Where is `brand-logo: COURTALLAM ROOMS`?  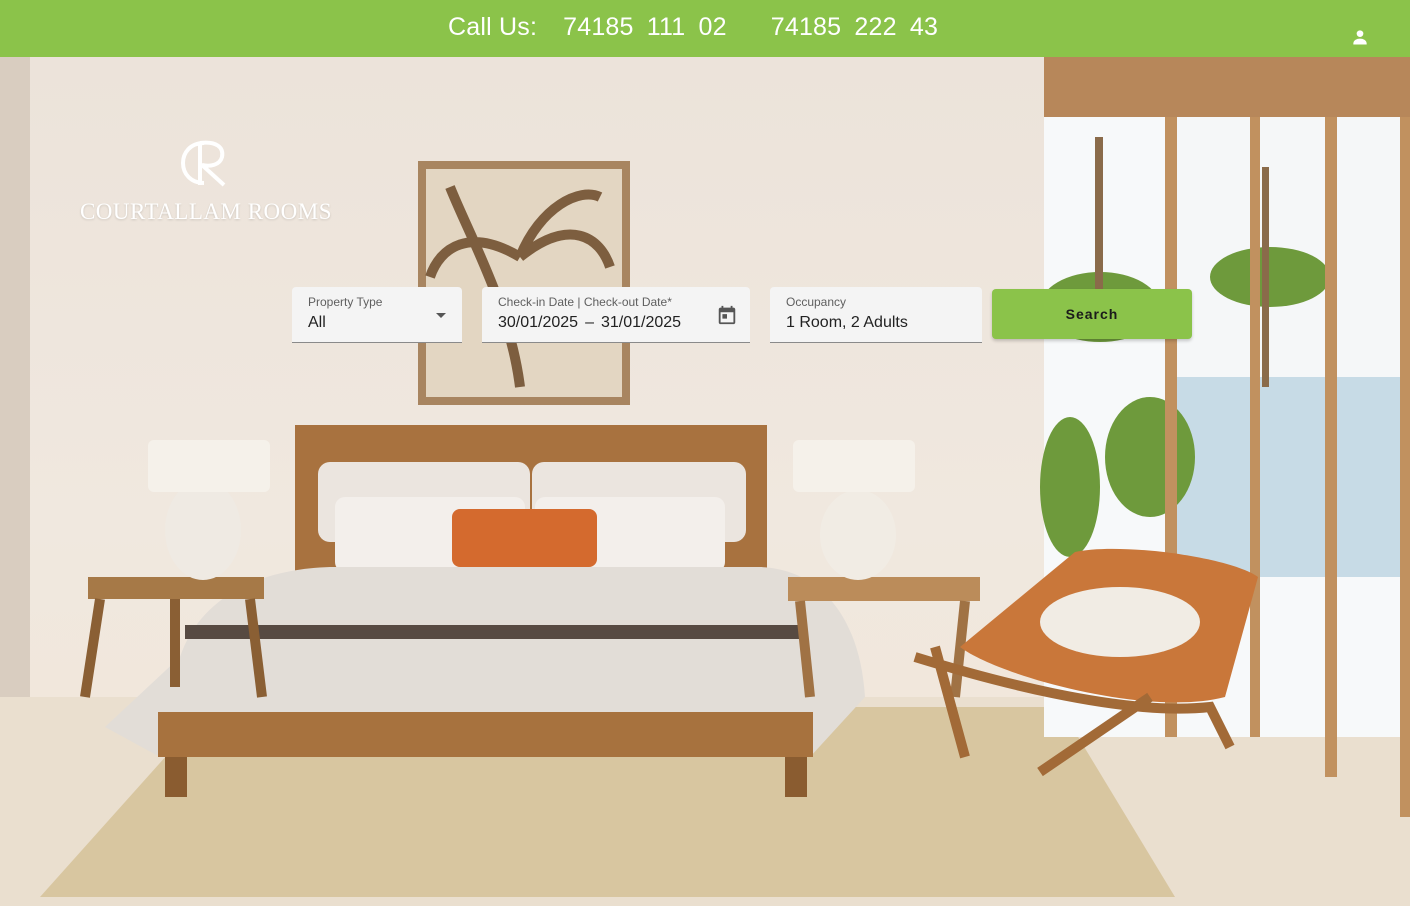 brand-logo: COURTALLAM ROOMS is located at coordinates (206, 181).